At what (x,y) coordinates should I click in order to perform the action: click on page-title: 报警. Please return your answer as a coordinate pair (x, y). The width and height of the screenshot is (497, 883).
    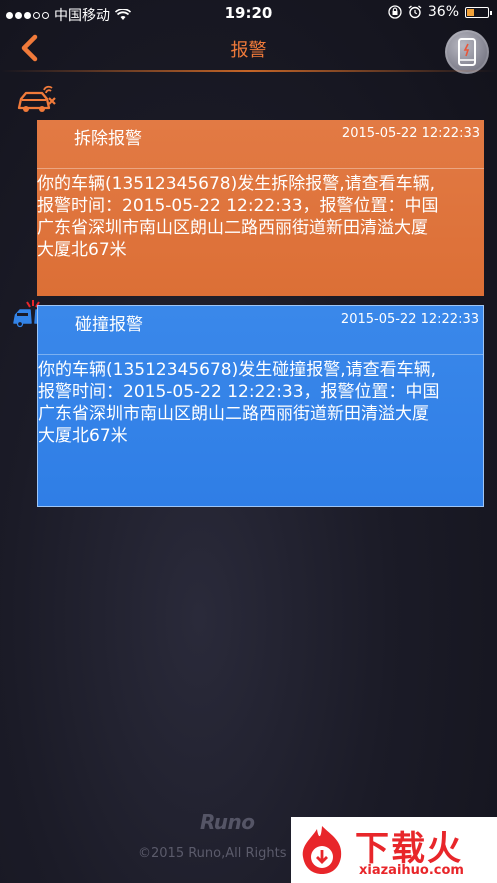
    Looking at the image, I should click on (248, 50).